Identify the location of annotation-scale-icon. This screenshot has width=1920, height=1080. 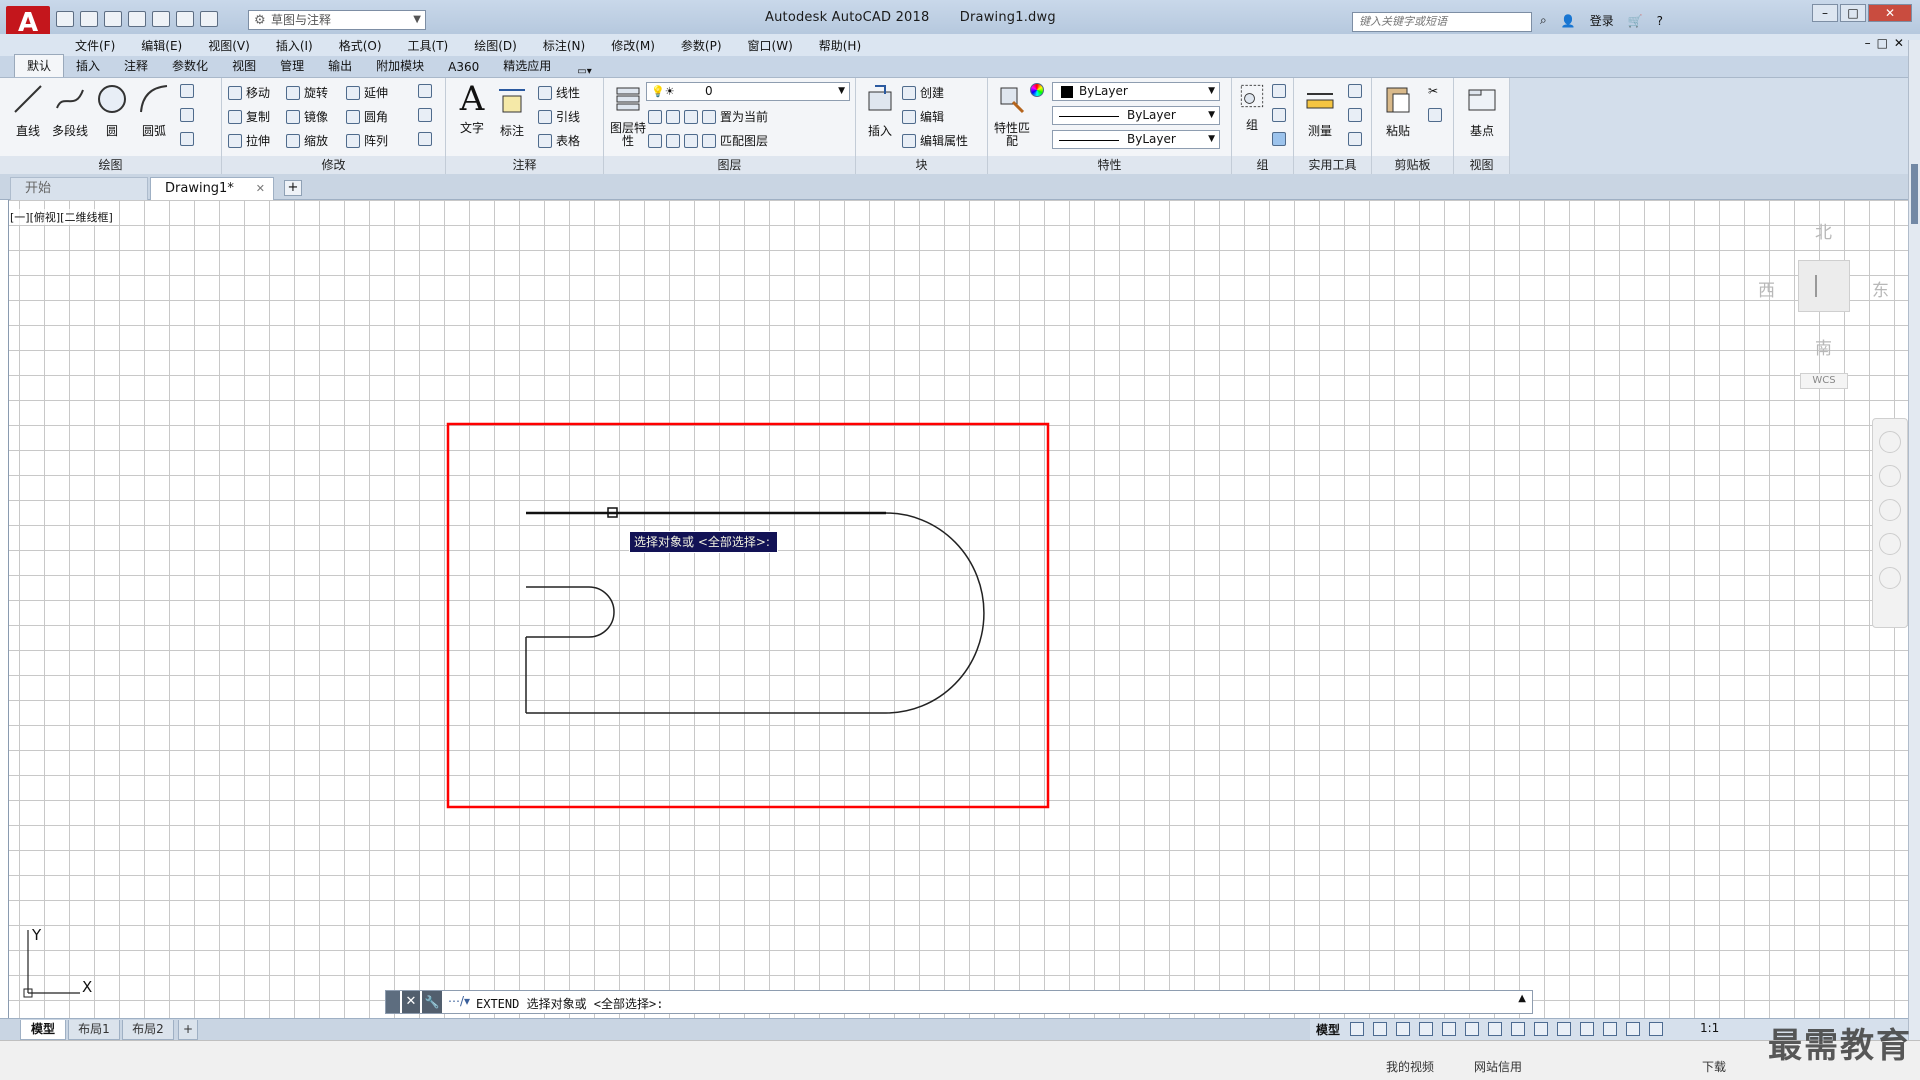
(1656, 1029).